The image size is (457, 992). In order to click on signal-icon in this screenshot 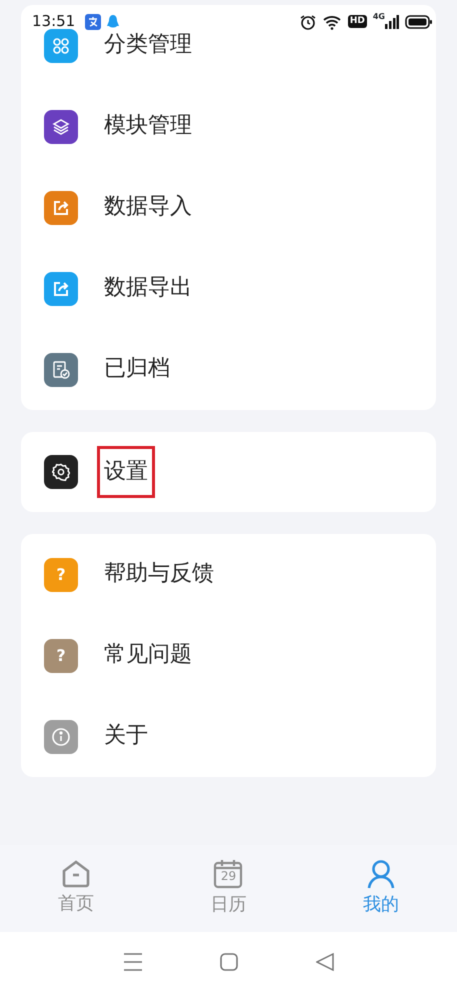, I will do `click(392, 22)`.